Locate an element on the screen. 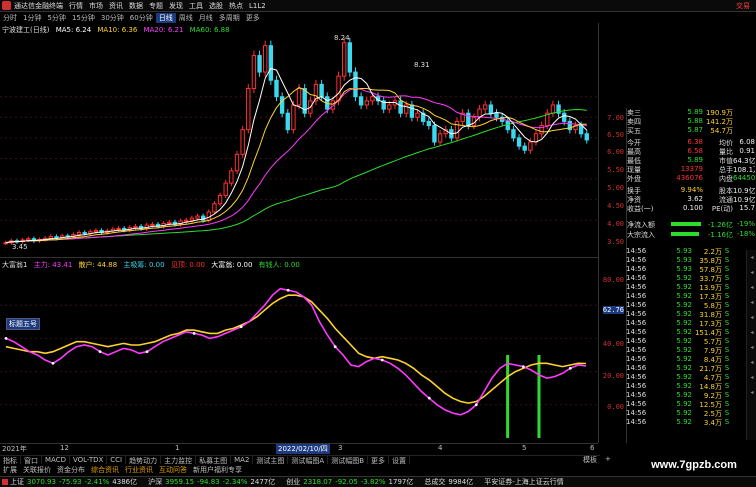 This screenshot has height=487, width=756. current-value-tag: 62.76 is located at coordinates (613, 310).